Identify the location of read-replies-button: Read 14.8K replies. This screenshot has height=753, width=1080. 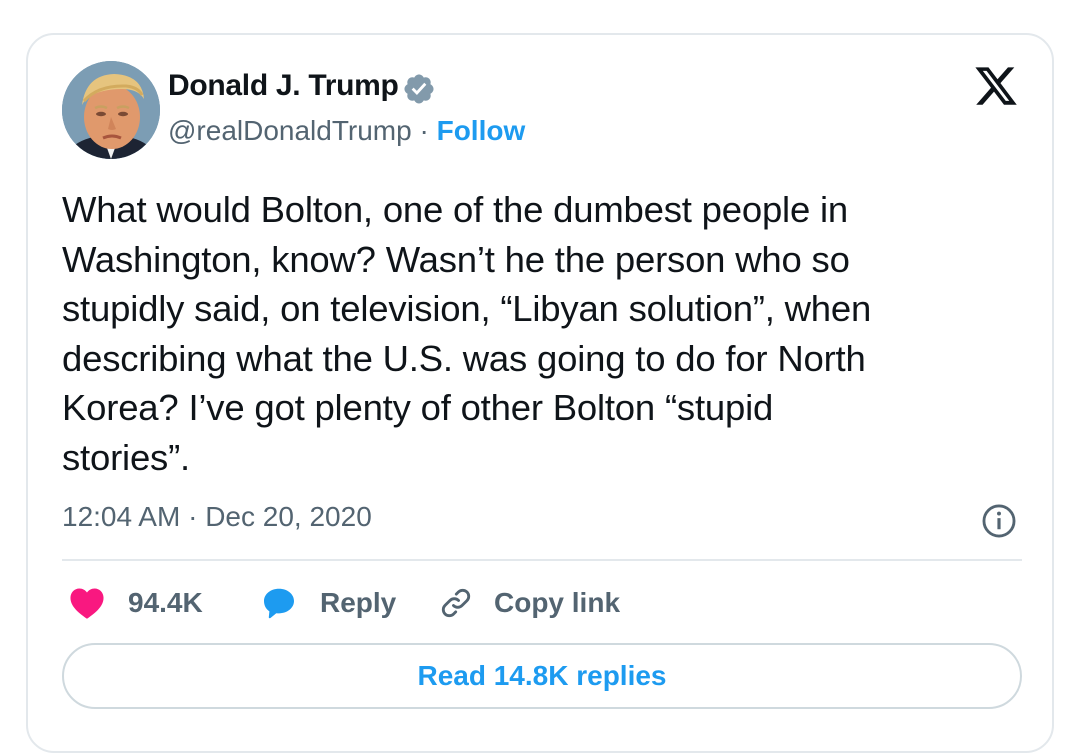
(542, 676).